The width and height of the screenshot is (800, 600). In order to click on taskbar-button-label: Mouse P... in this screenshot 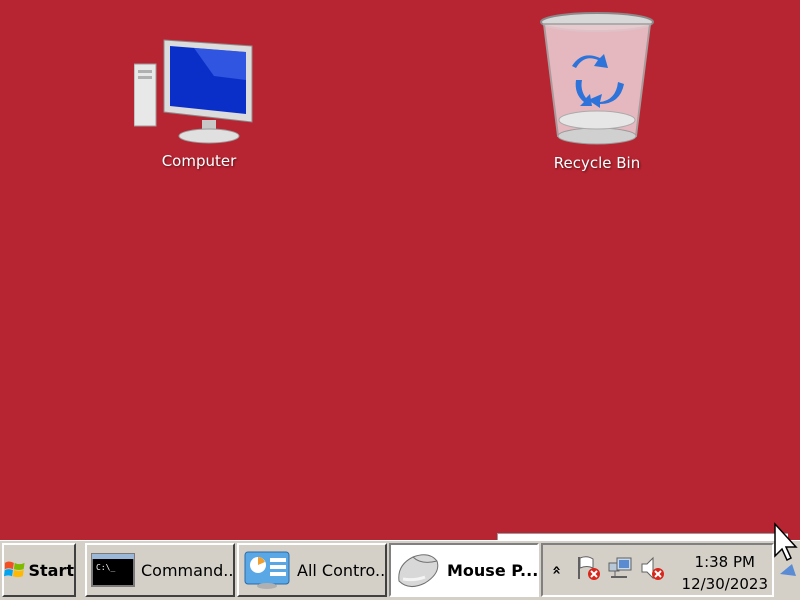, I will do `click(493, 570)`.